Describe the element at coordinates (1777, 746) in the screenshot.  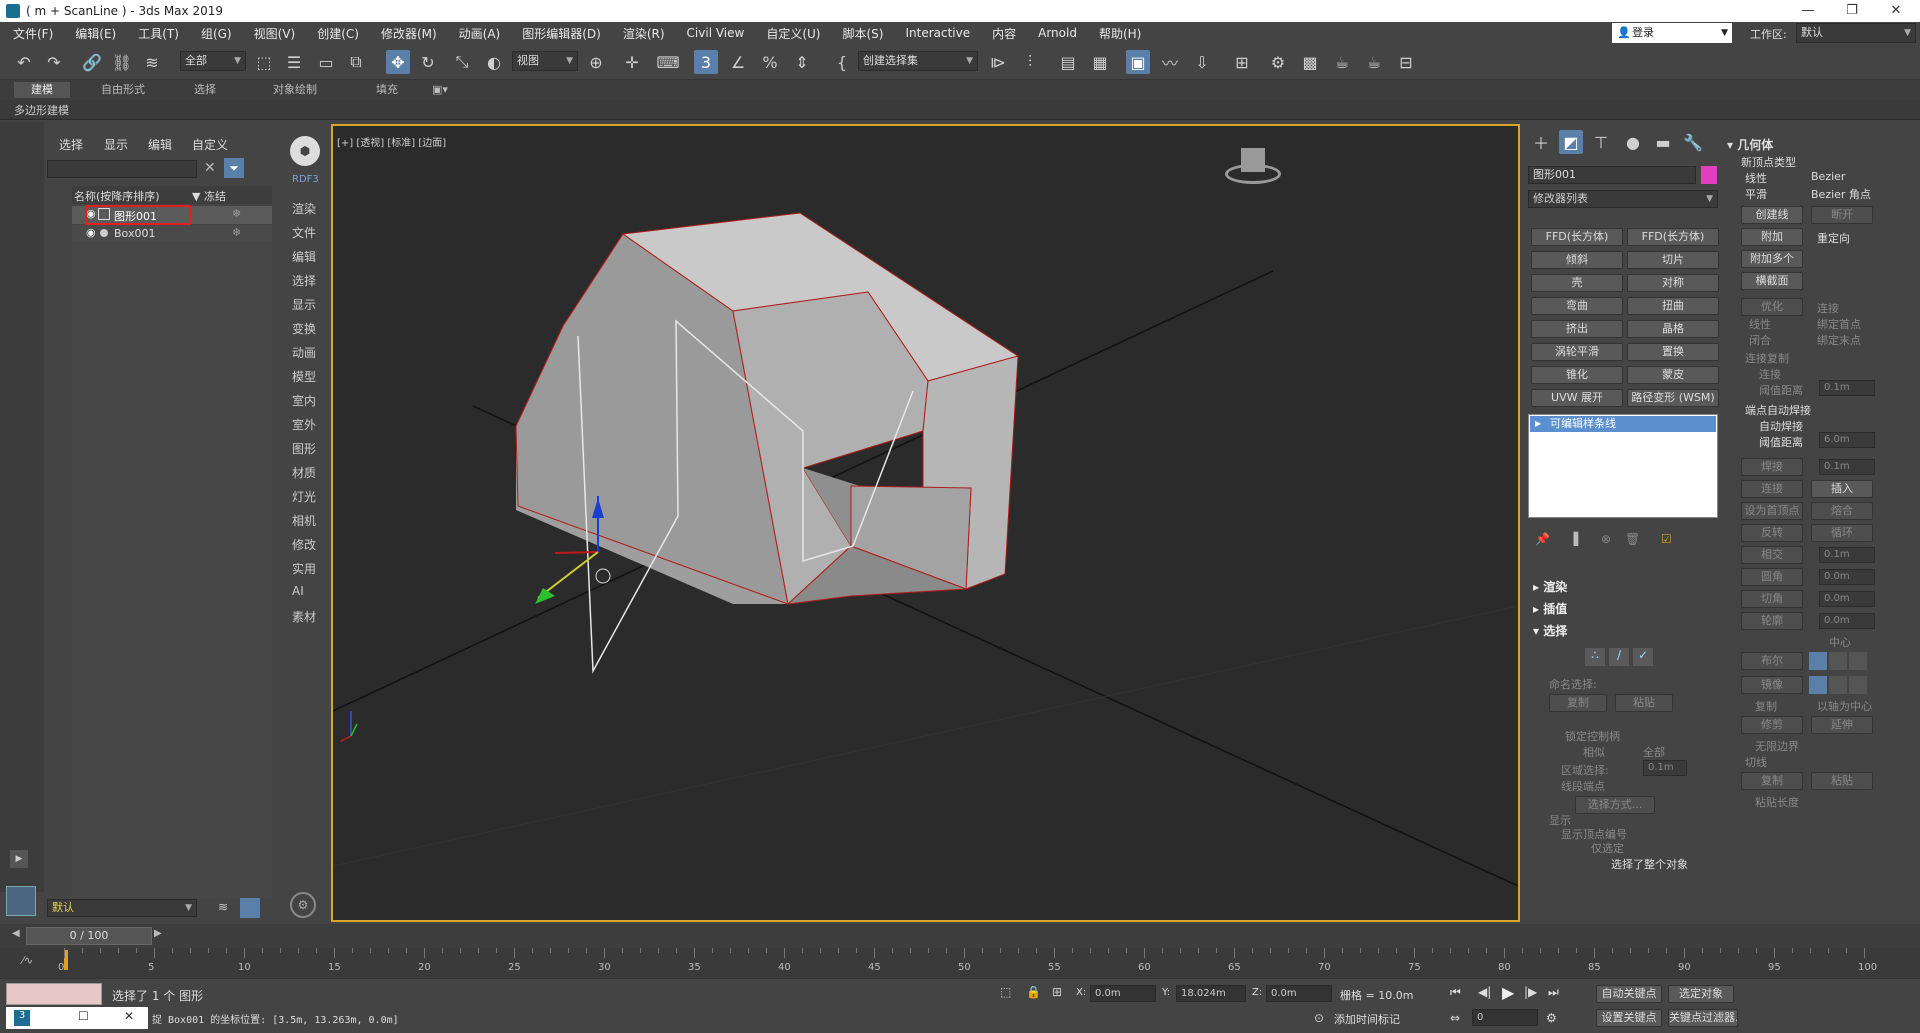
I see `infinite-bounds-checkbox: 无限边界` at that location.